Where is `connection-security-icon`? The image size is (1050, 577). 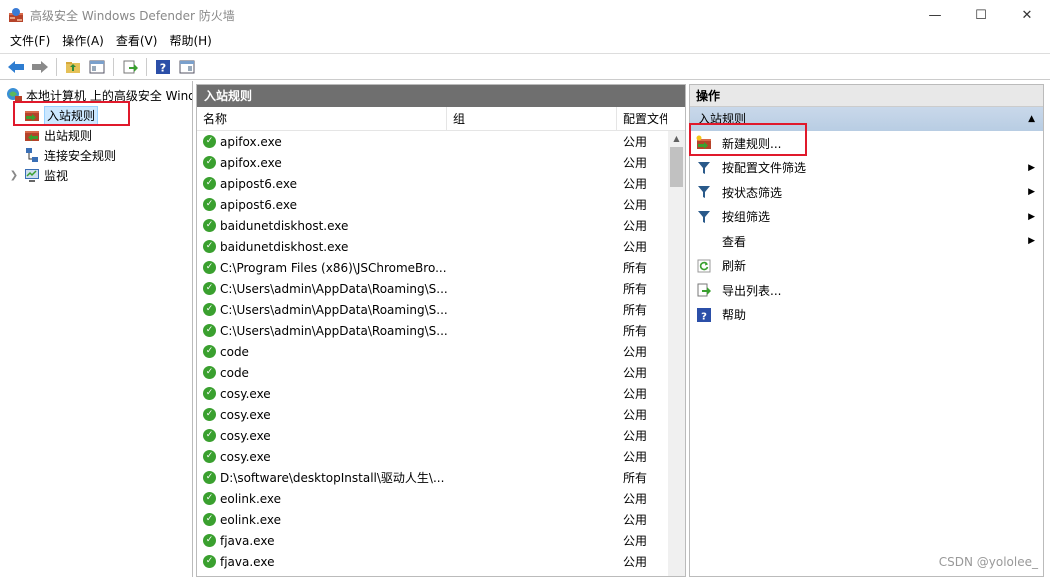 connection-security-icon is located at coordinates (32, 155).